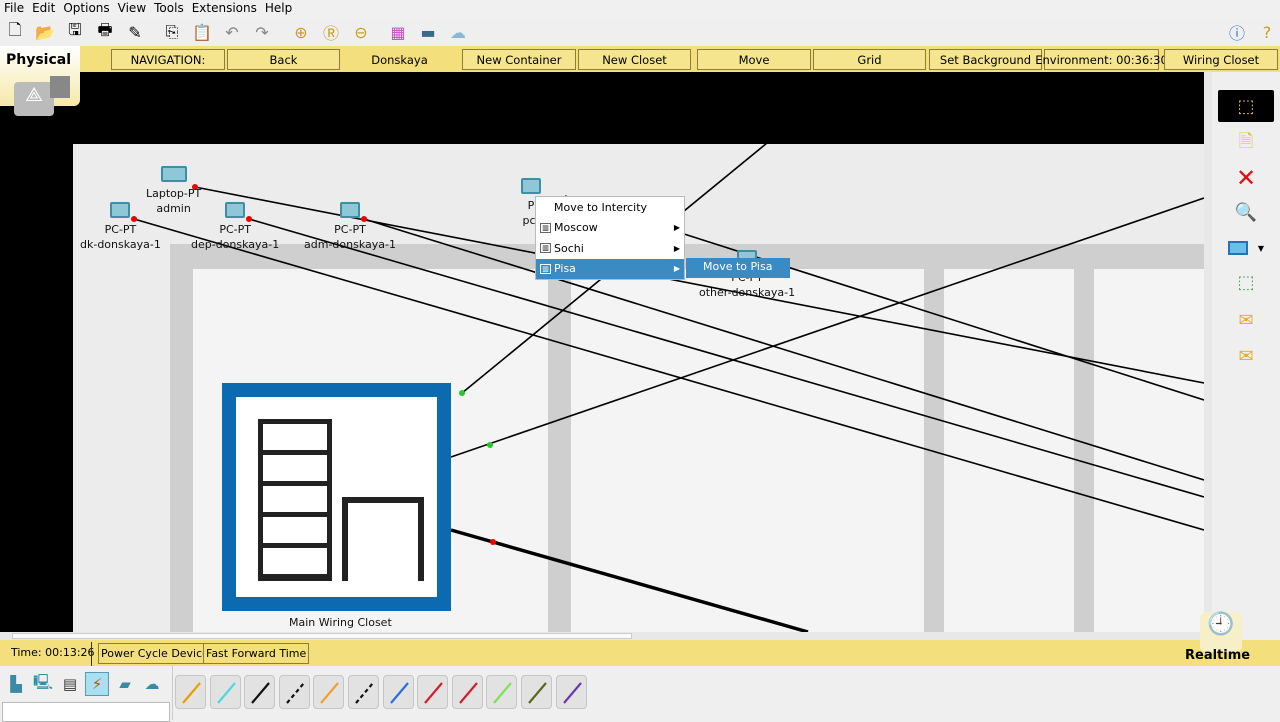 This screenshot has height=722, width=1280. What do you see at coordinates (1246, 144) in the screenshot?
I see `note-tool-icon: 🗎` at bounding box center [1246, 144].